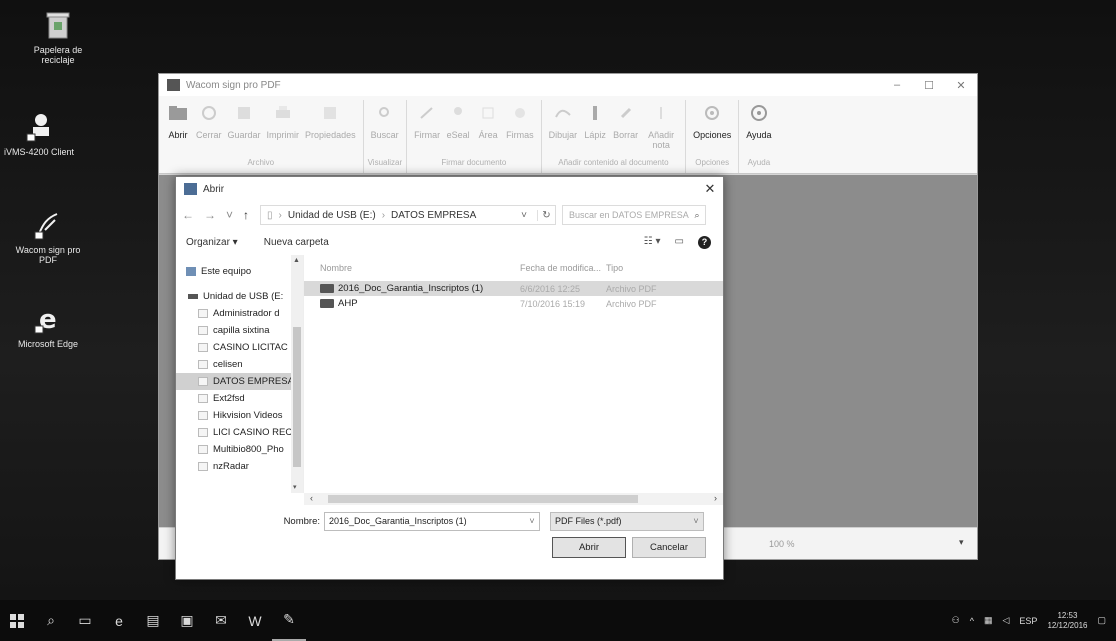 This screenshot has width=1116, height=641. Describe the element at coordinates (239, 381) in the screenshot. I see `nav-item-folder-selected: DATOS EMPRESA` at that location.